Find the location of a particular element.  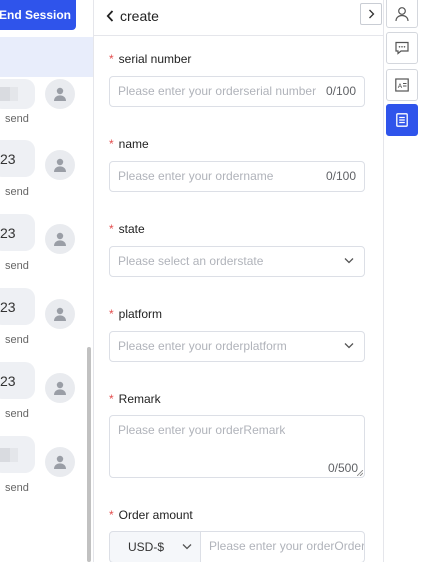

remark-placeholder: Please enter your orderRemark is located at coordinates (202, 430).